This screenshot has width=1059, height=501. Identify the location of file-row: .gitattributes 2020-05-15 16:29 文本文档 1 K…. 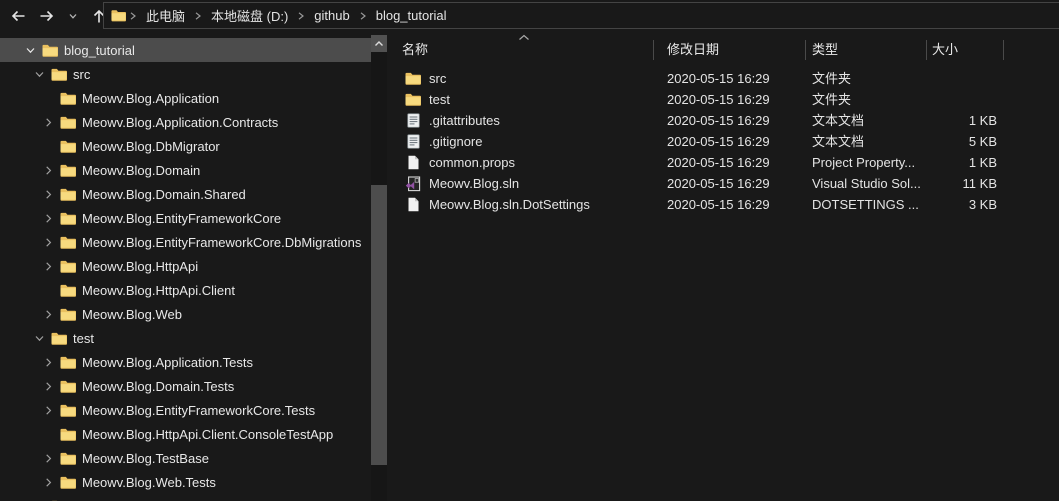
(724, 120).